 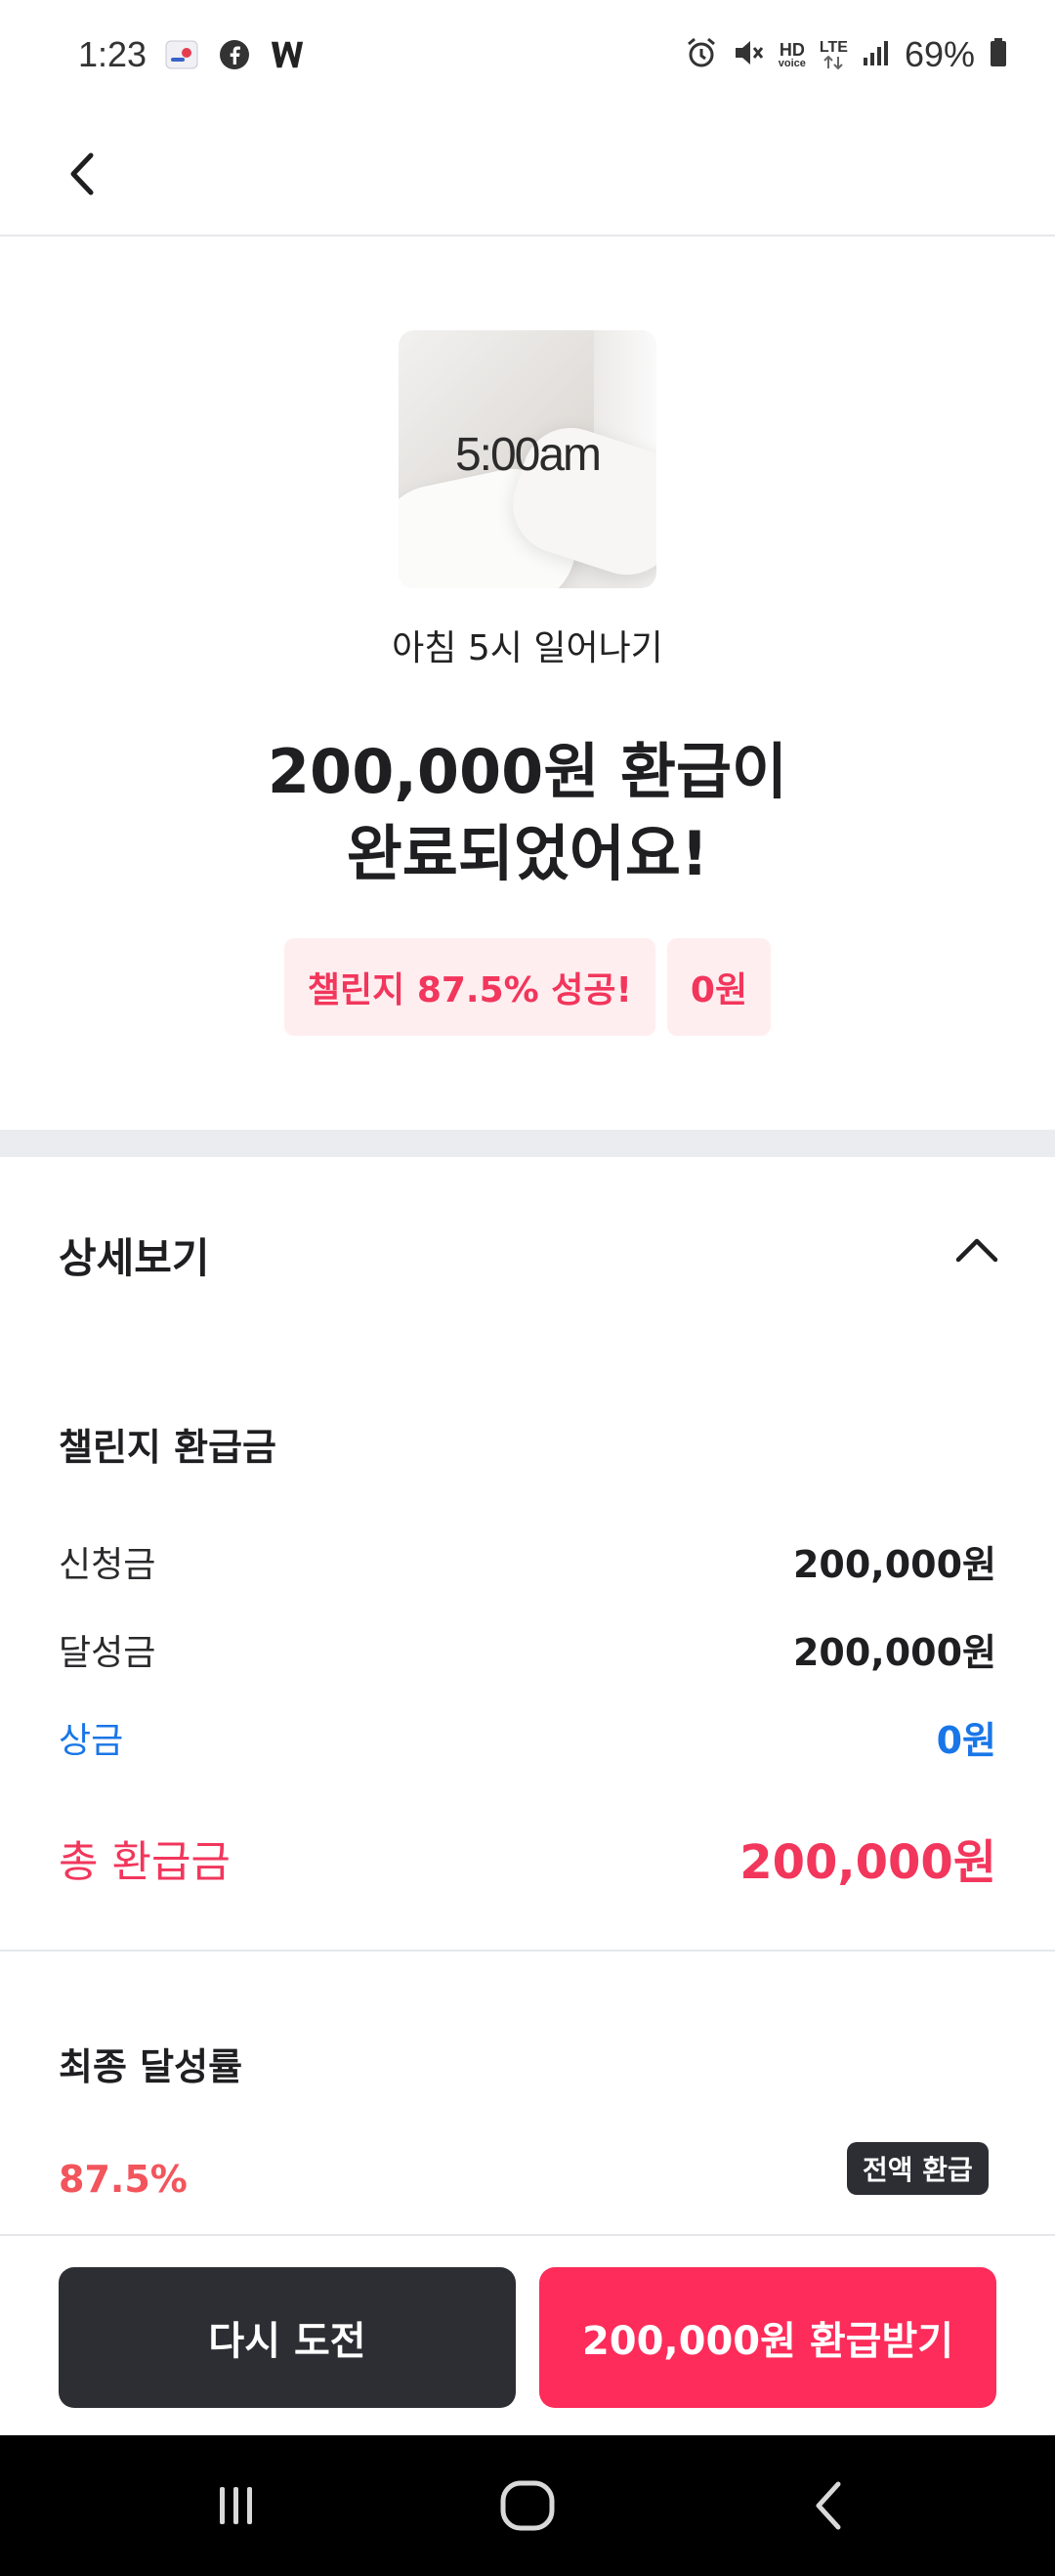 What do you see at coordinates (998, 55) in the screenshot?
I see `battery-icon` at bounding box center [998, 55].